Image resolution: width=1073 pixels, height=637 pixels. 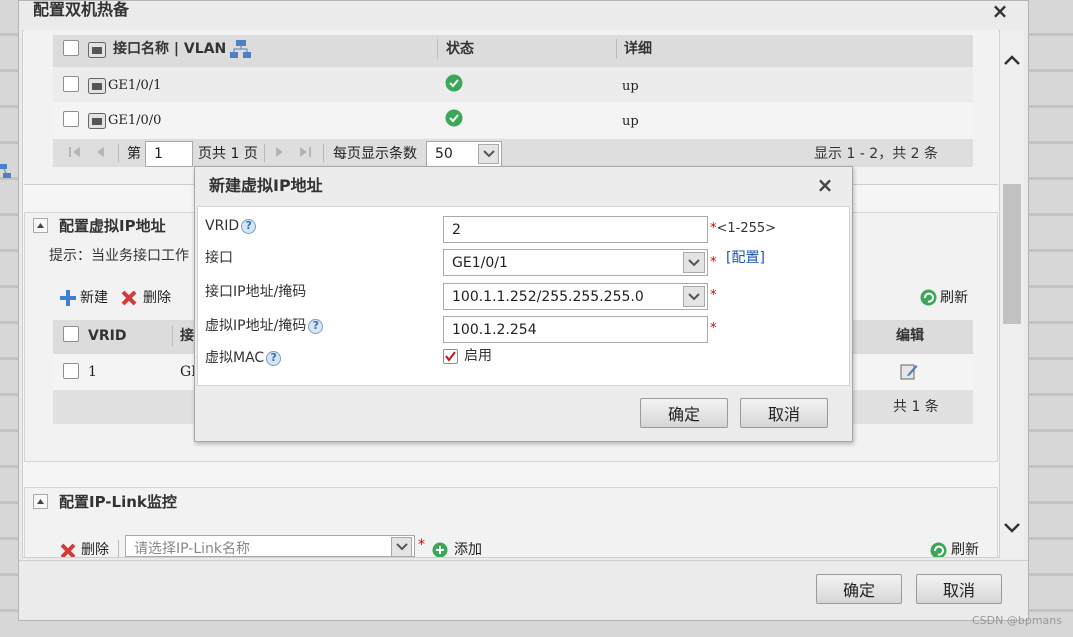 I want to click on page-prefix: 第, so click(x=134, y=154).